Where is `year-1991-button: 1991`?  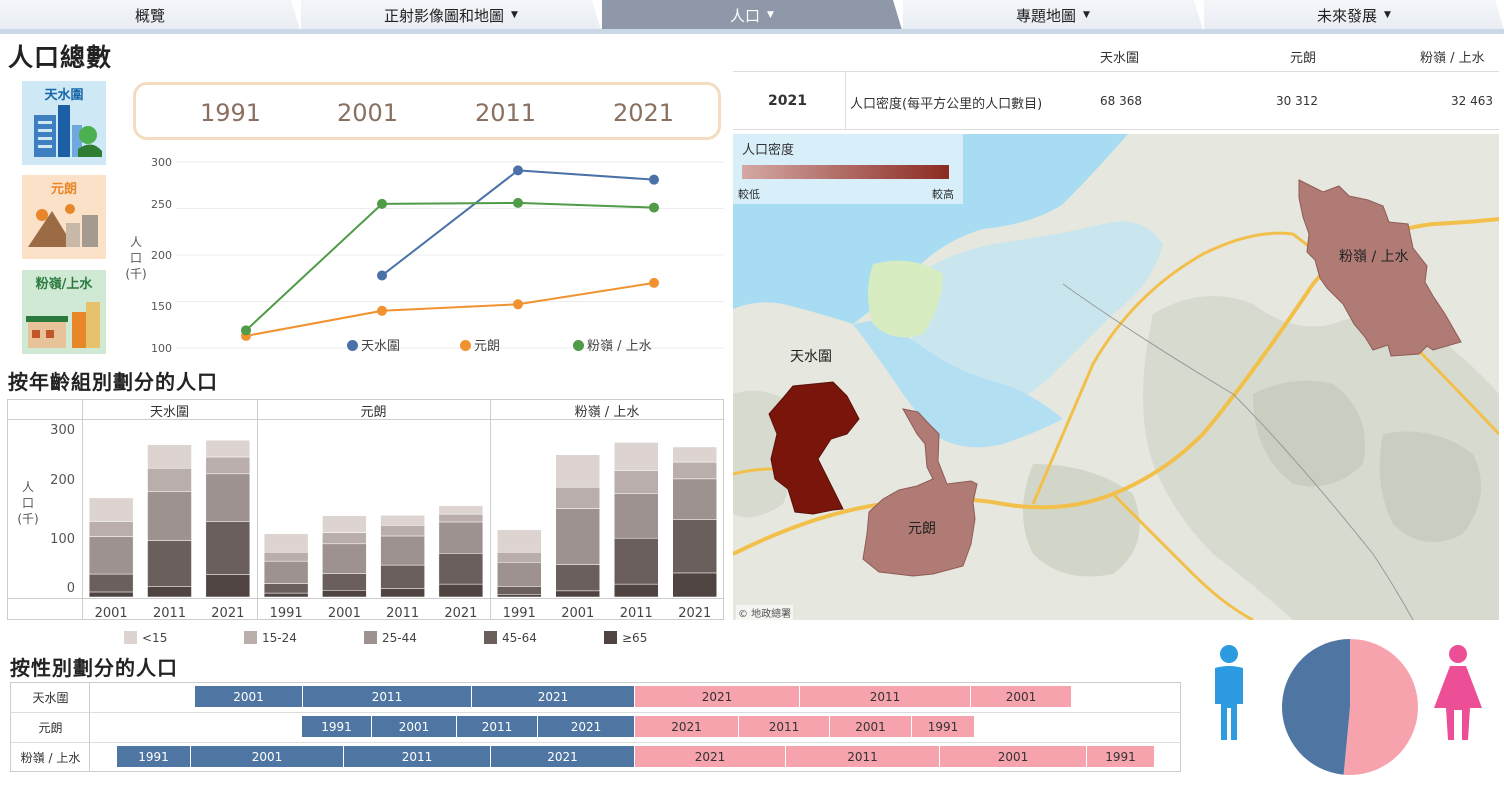 year-1991-button: 1991 is located at coordinates (230, 113).